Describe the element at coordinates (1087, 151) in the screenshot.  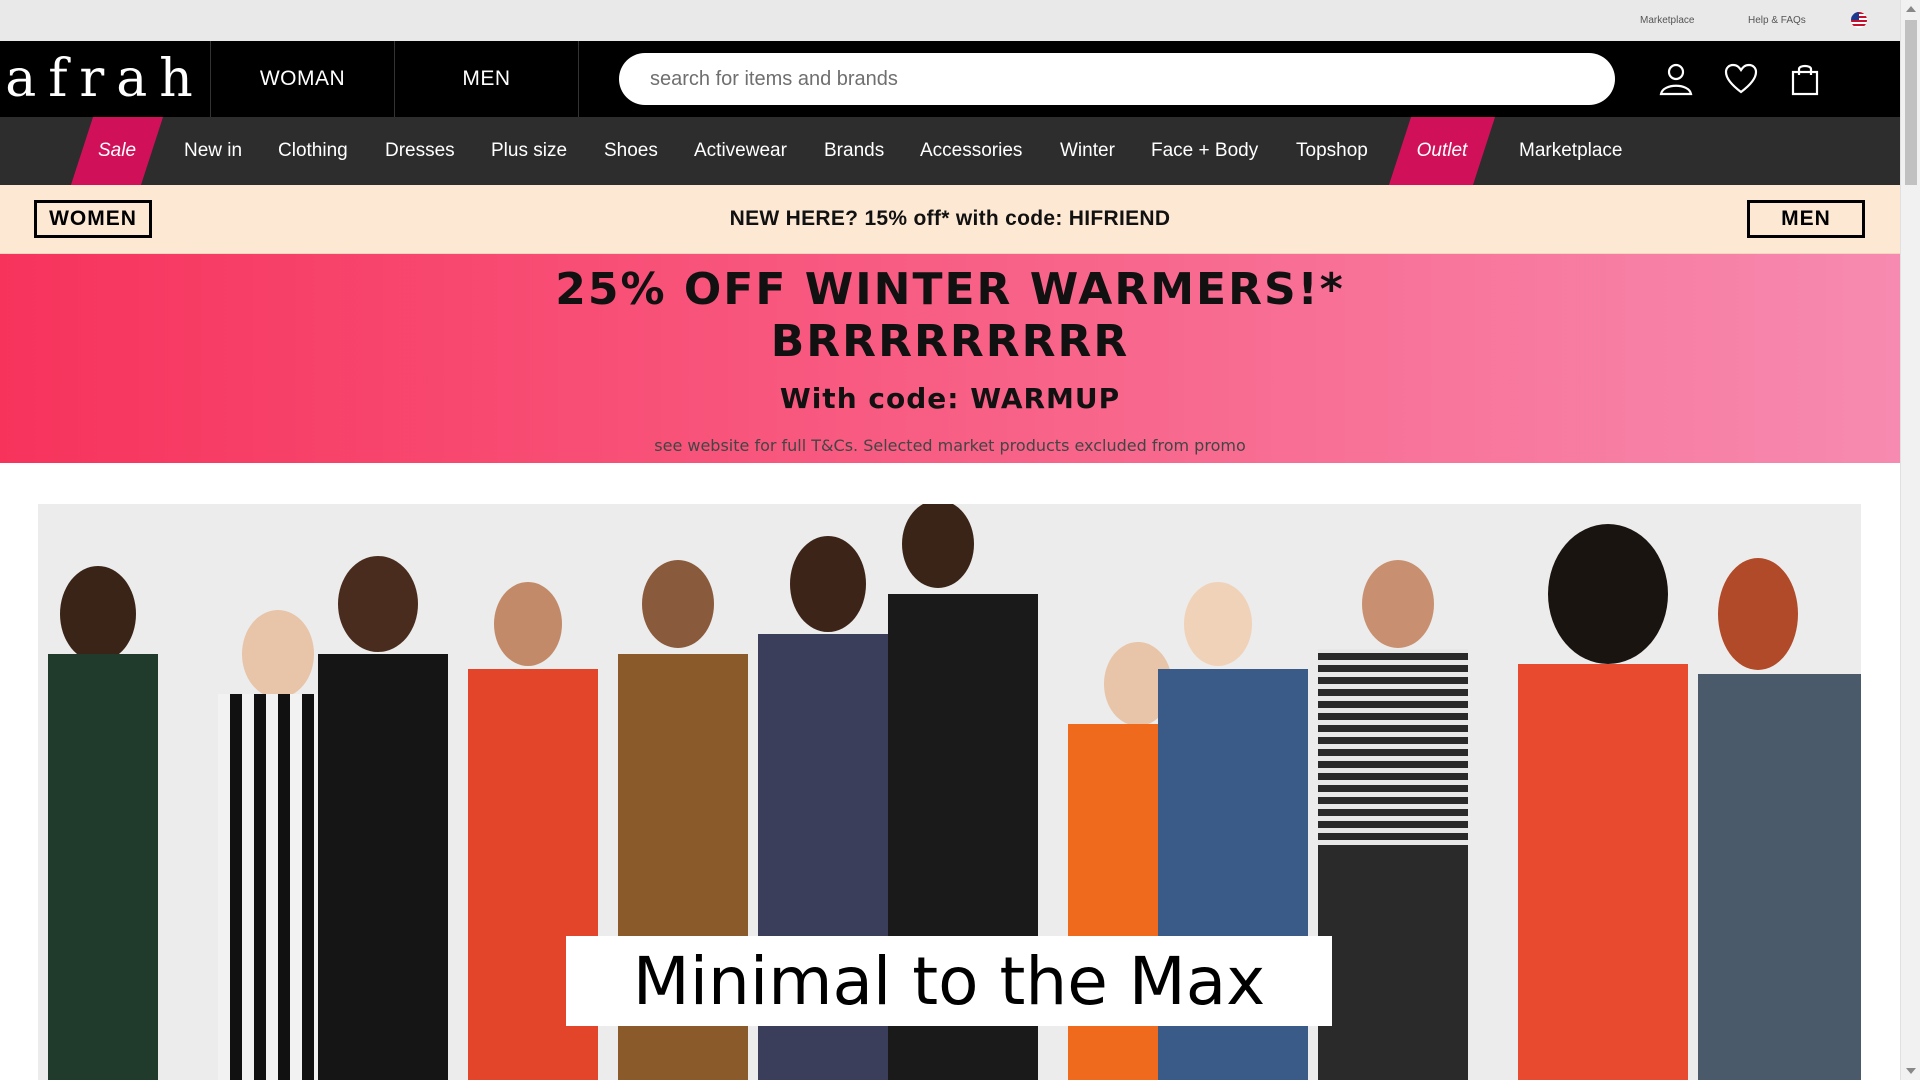
I see `nav-item-winter: Winter` at that location.